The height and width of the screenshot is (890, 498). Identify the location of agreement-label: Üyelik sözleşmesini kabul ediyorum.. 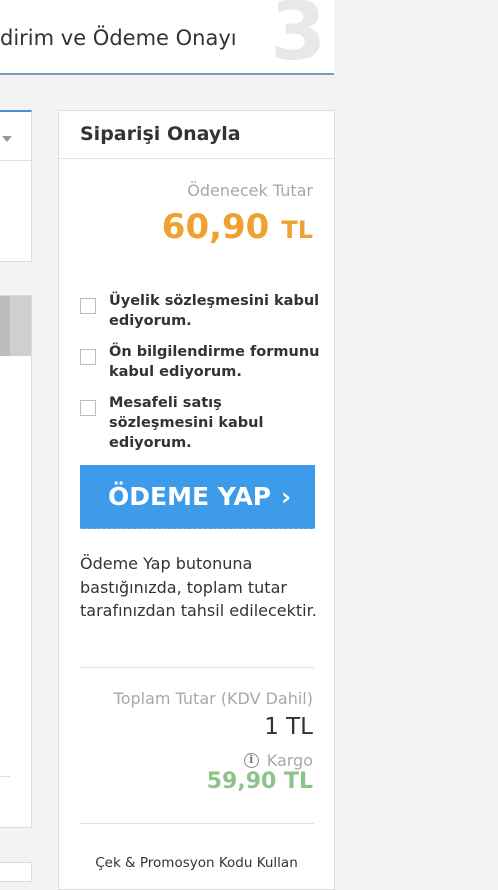
(214, 311).